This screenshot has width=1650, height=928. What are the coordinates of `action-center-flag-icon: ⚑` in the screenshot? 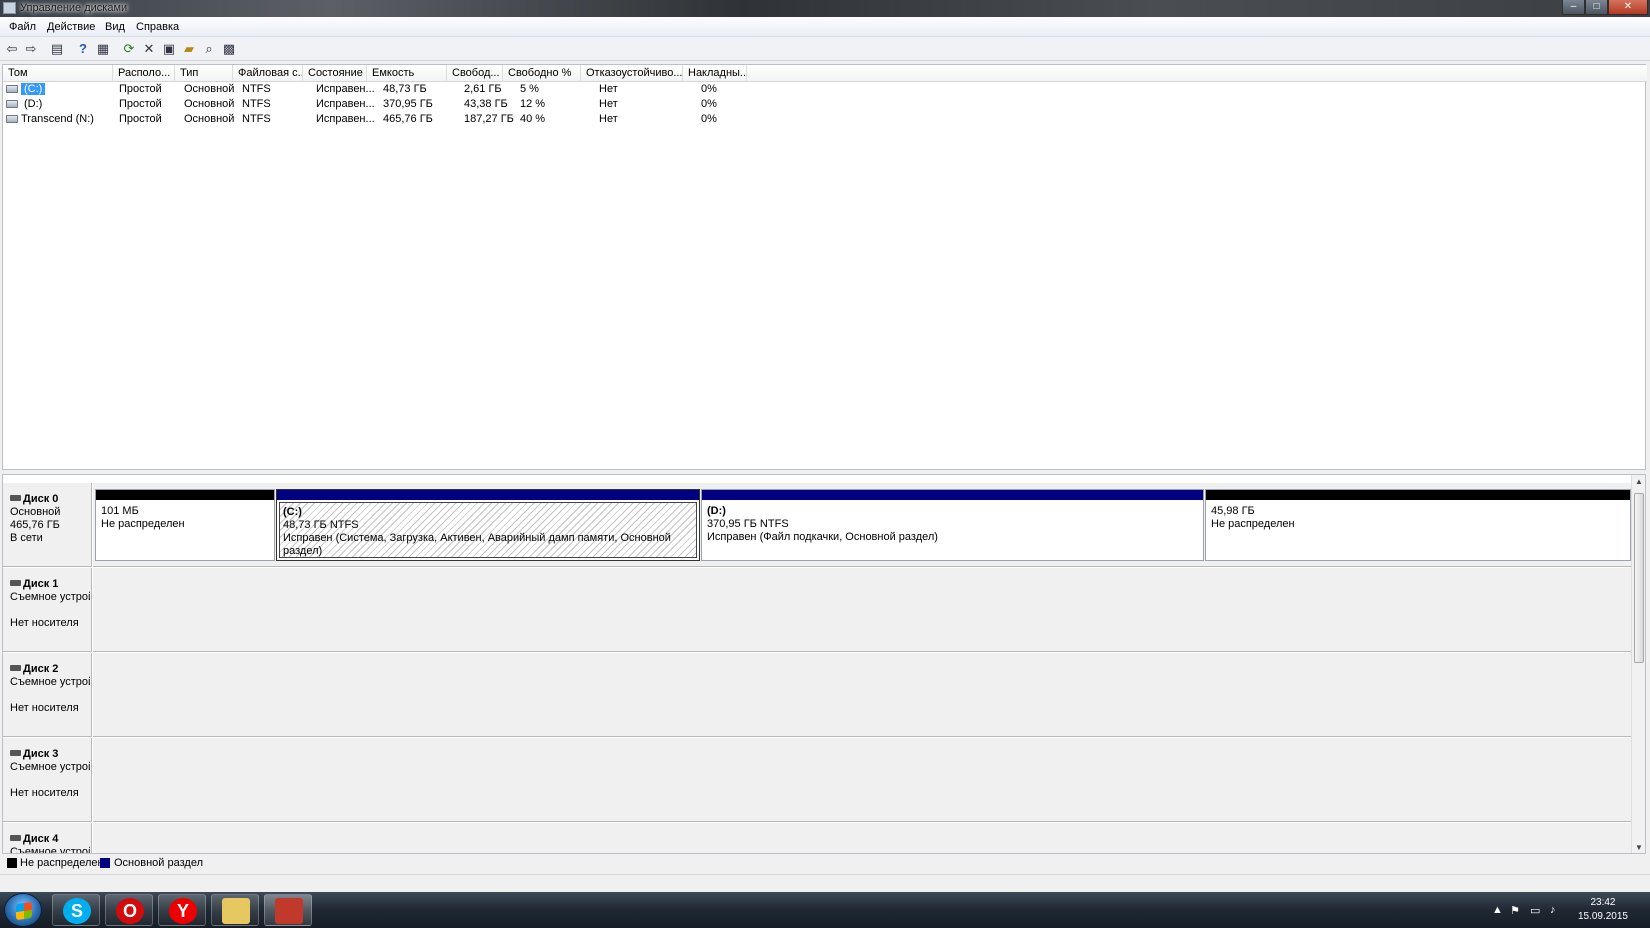 It's located at (1515, 910).